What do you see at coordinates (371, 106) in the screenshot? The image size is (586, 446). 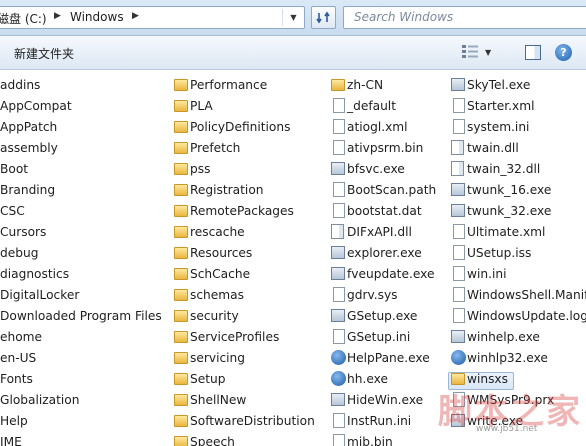 I see `file-item-label: _default` at bounding box center [371, 106].